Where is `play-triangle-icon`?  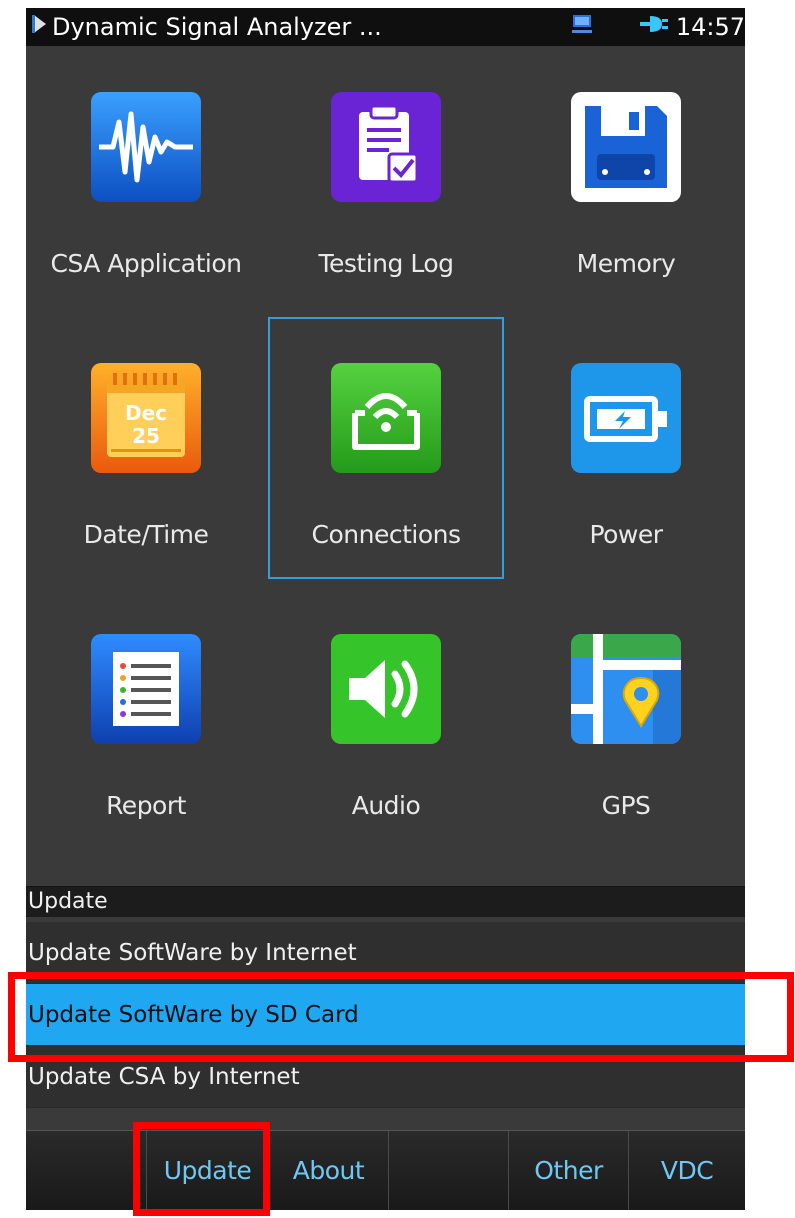 play-triangle-icon is located at coordinates (40, 27).